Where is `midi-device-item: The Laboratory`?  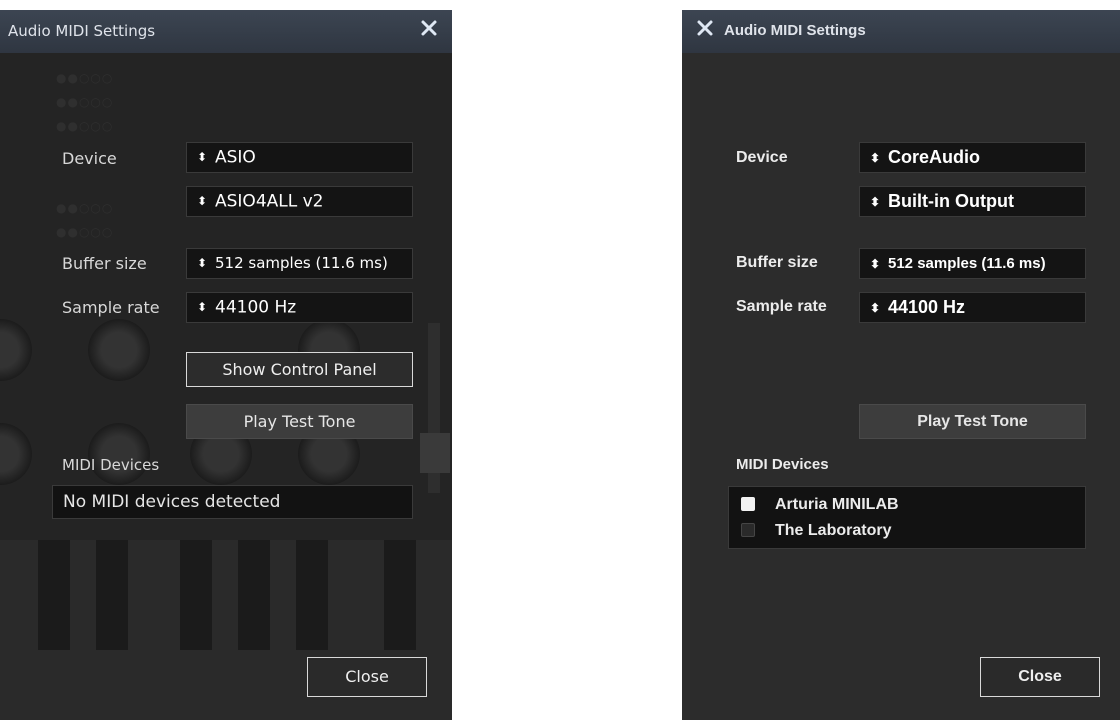
midi-device-item: The Laboratory is located at coordinates (816, 531).